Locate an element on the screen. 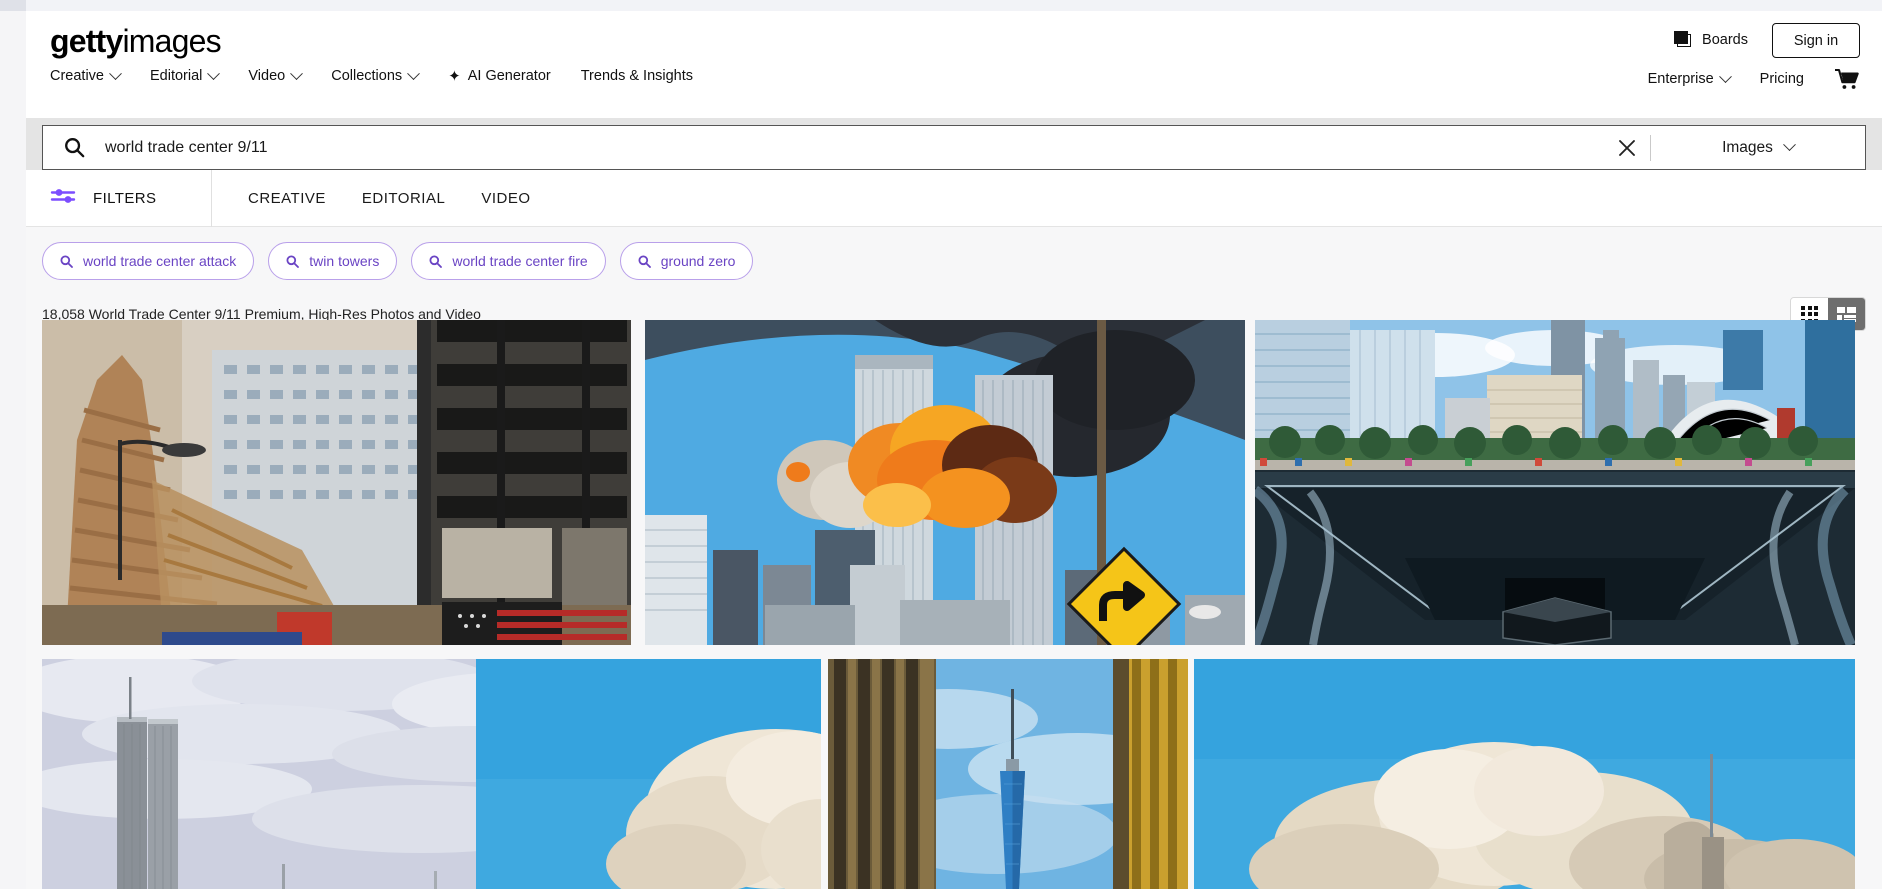 This screenshot has width=1882, height=889. nav-item-pricing: Pricing is located at coordinates (1782, 79).